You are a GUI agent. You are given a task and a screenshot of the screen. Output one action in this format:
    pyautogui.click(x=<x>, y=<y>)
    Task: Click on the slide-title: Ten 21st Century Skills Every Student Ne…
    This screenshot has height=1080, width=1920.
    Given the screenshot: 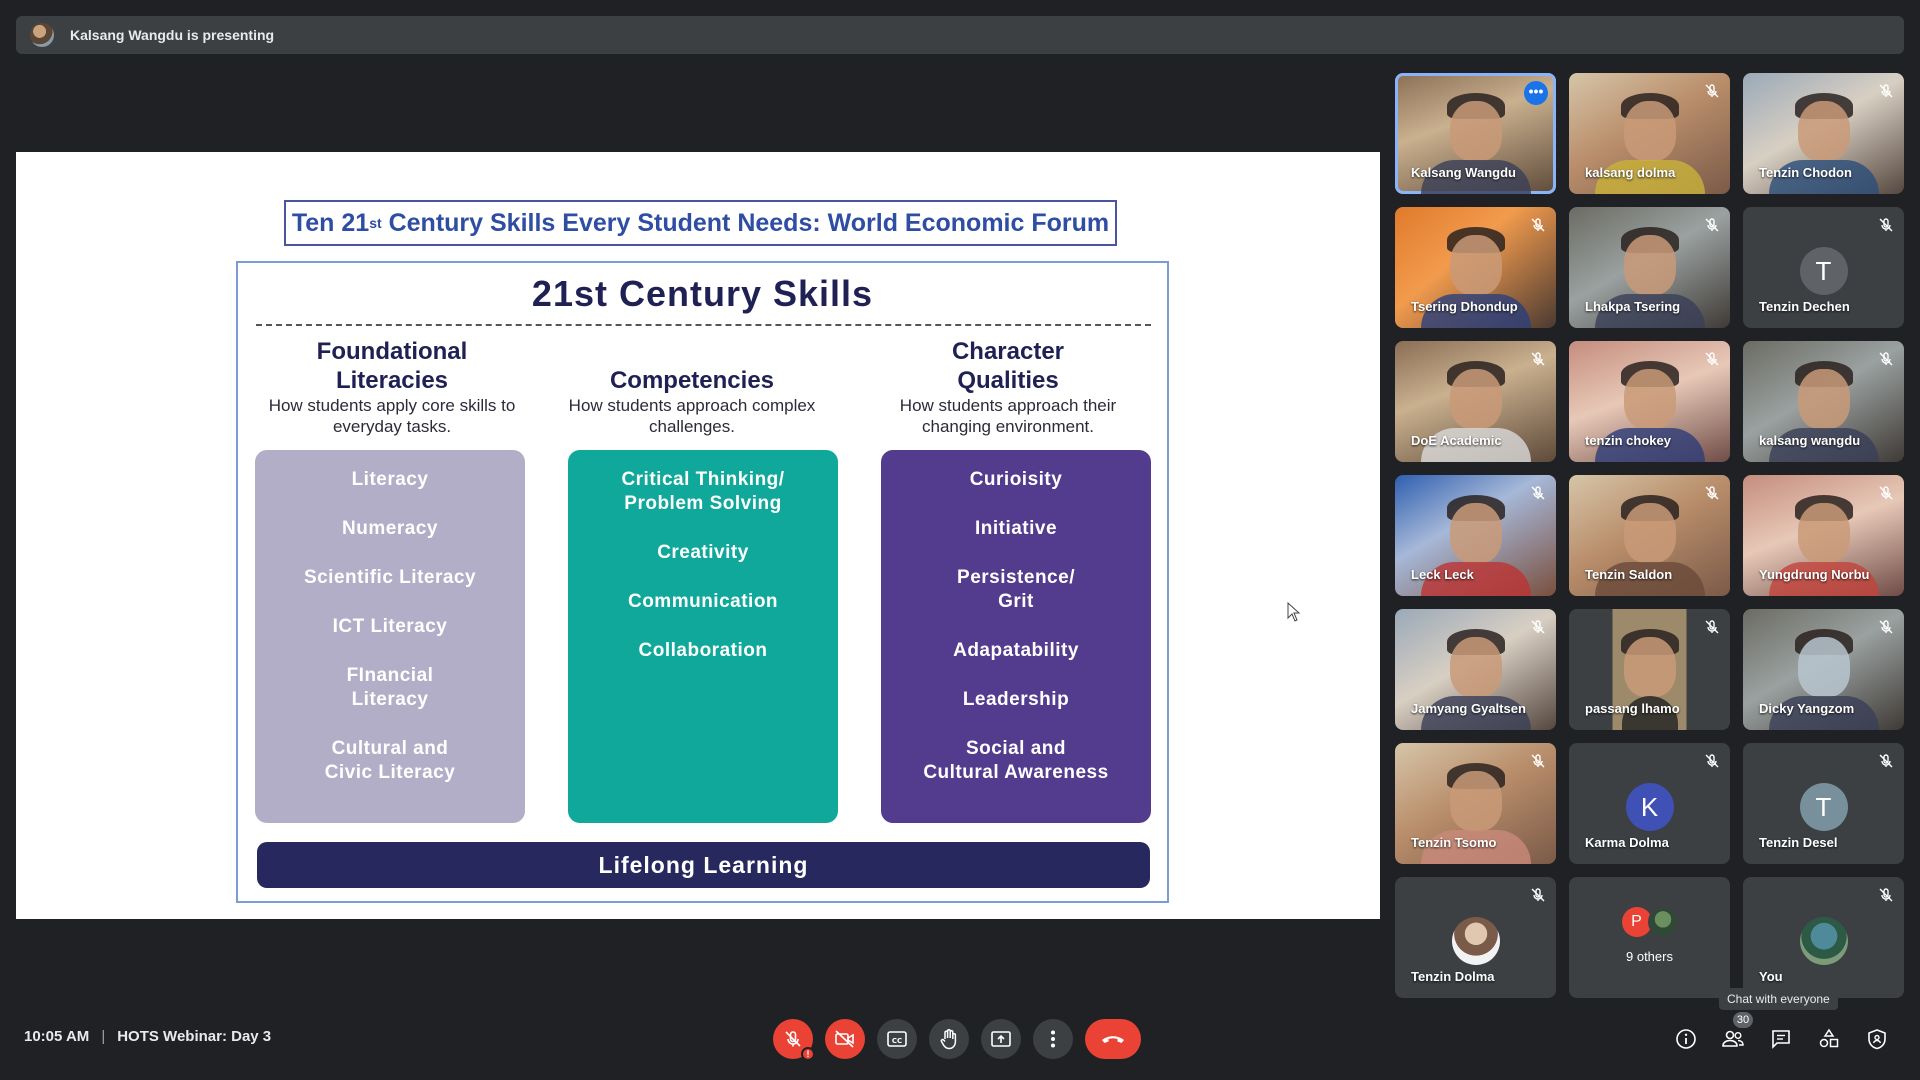 What is the action you would take?
    pyautogui.click(x=700, y=223)
    